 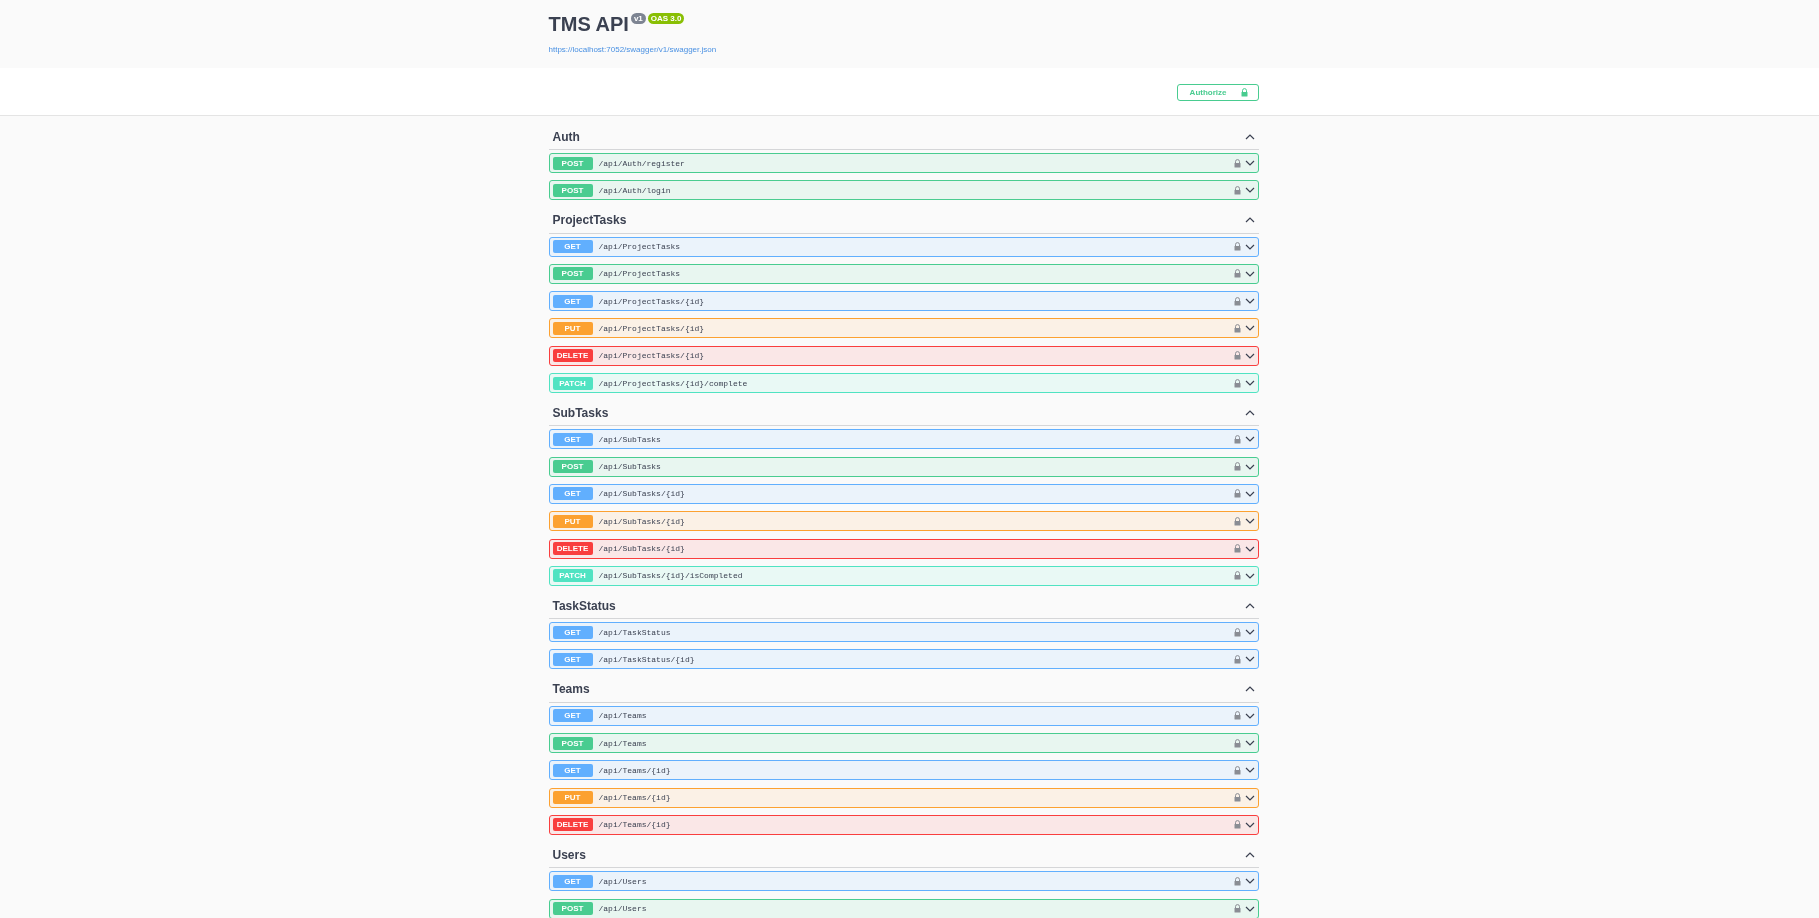 I want to click on endpoint-row: GET /api/Teams, so click(x=903, y=715).